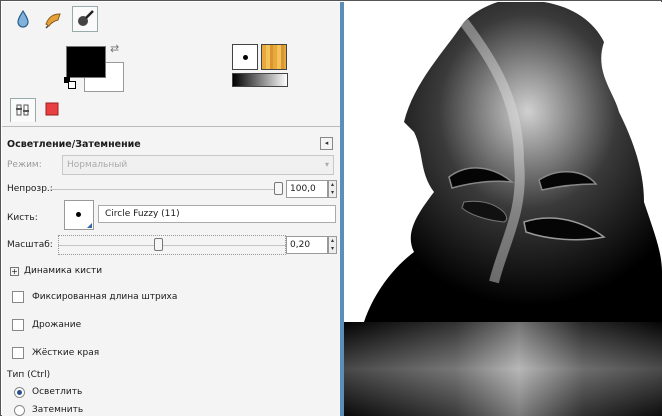  What do you see at coordinates (307, 245) in the screenshot?
I see `scale-spin-input: 0,20` at bounding box center [307, 245].